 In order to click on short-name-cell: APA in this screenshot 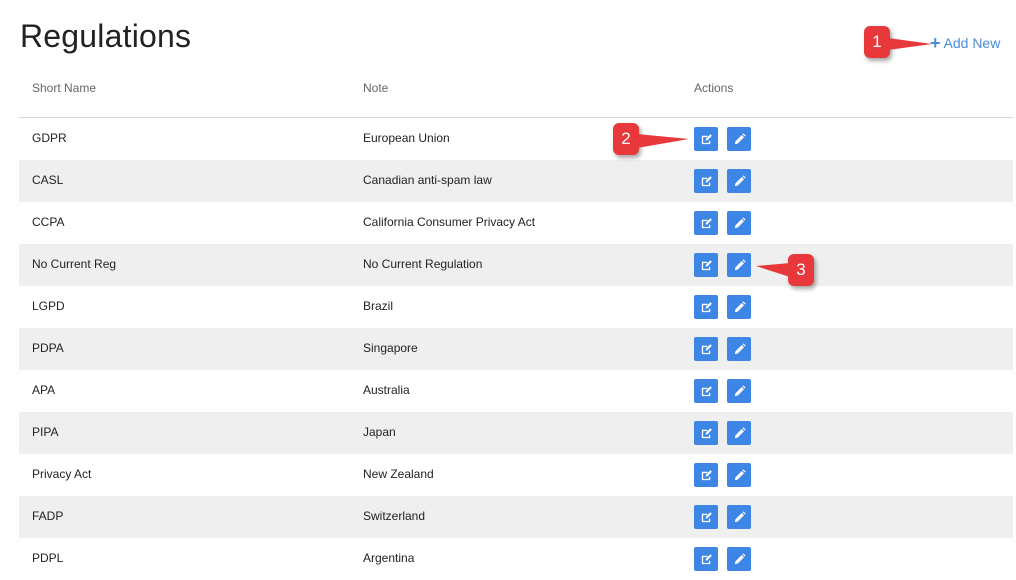, I will do `click(44, 390)`.